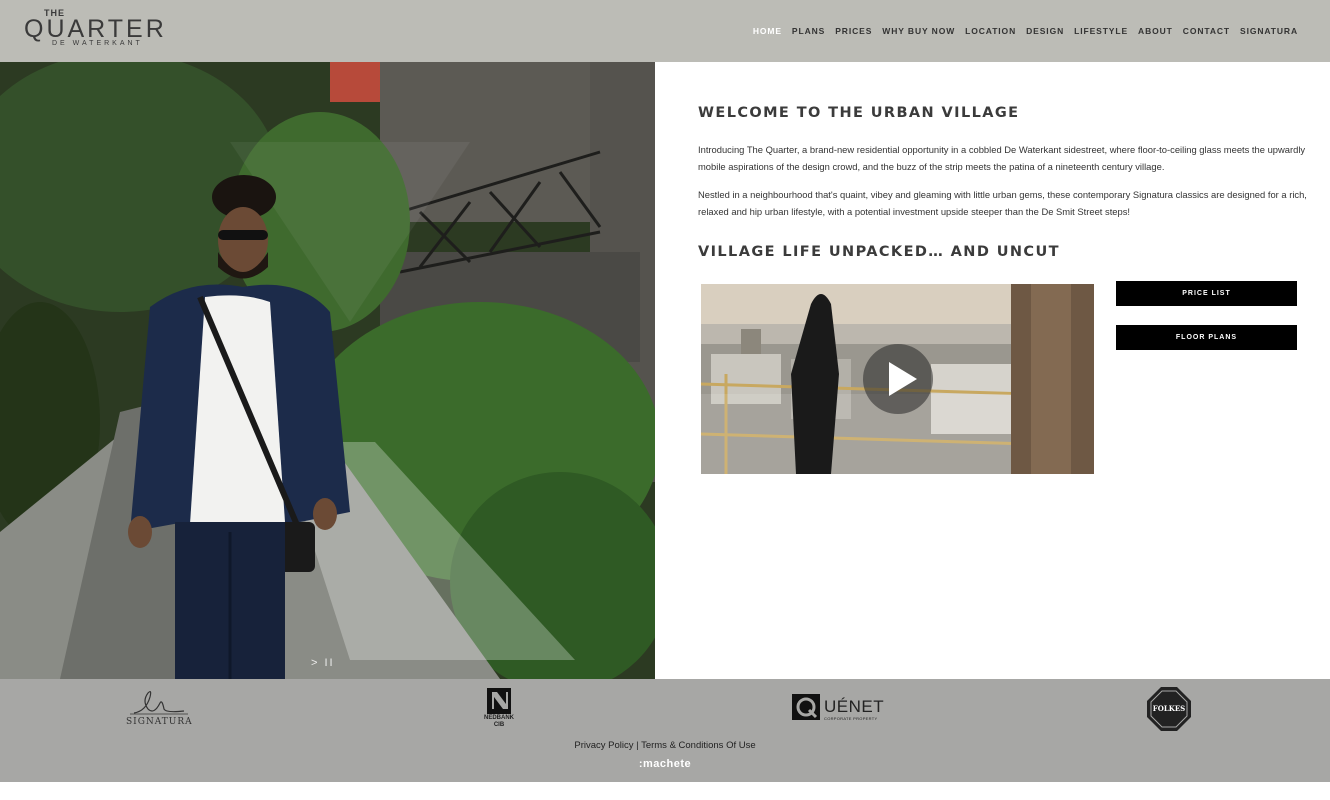 The image size is (1330, 800). What do you see at coordinates (990, 31) in the screenshot?
I see `nav-location: LOCATION` at bounding box center [990, 31].